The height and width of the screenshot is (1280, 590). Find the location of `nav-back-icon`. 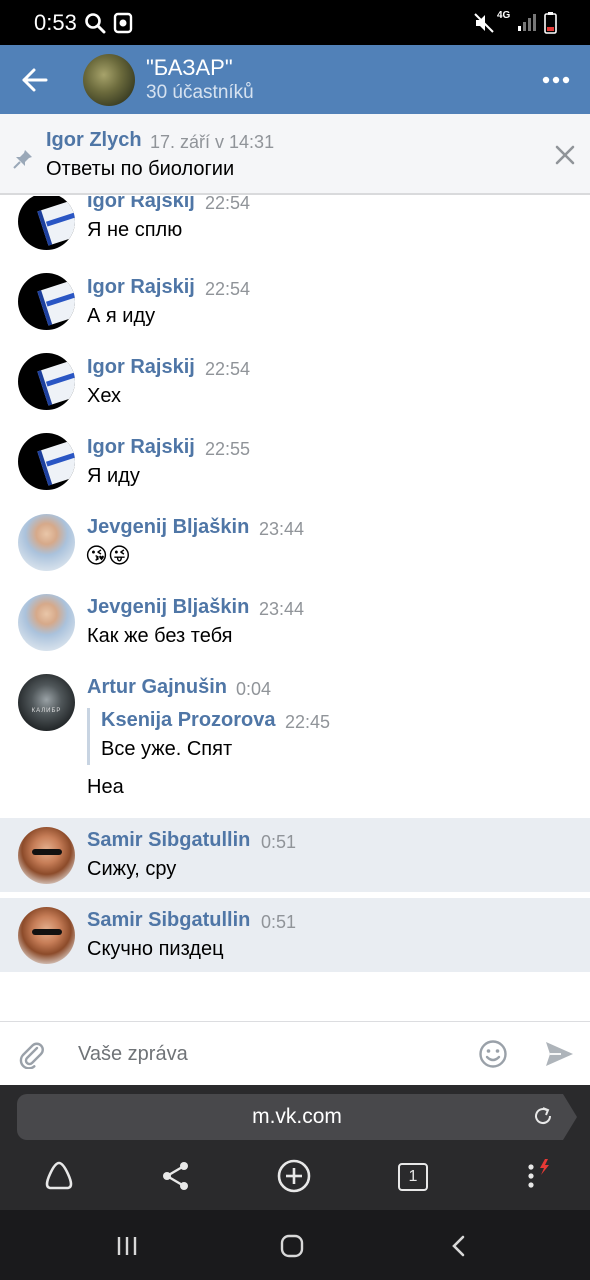

nav-back-icon is located at coordinates (459, 1246).